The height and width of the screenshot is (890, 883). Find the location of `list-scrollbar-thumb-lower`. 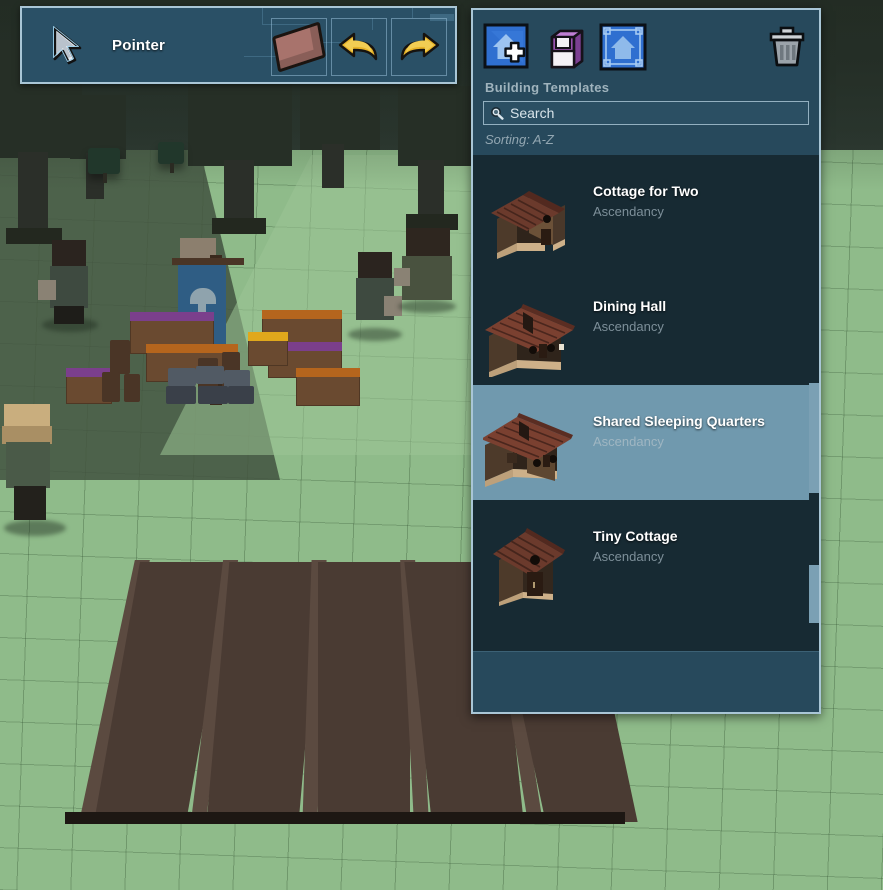

list-scrollbar-thumb-lower is located at coordinates (814, 594).